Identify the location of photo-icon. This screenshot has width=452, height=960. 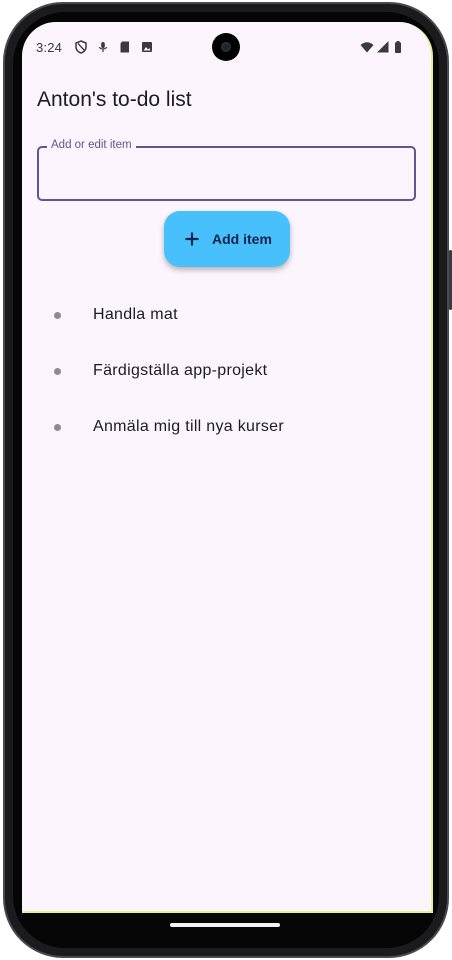
(147, 47).